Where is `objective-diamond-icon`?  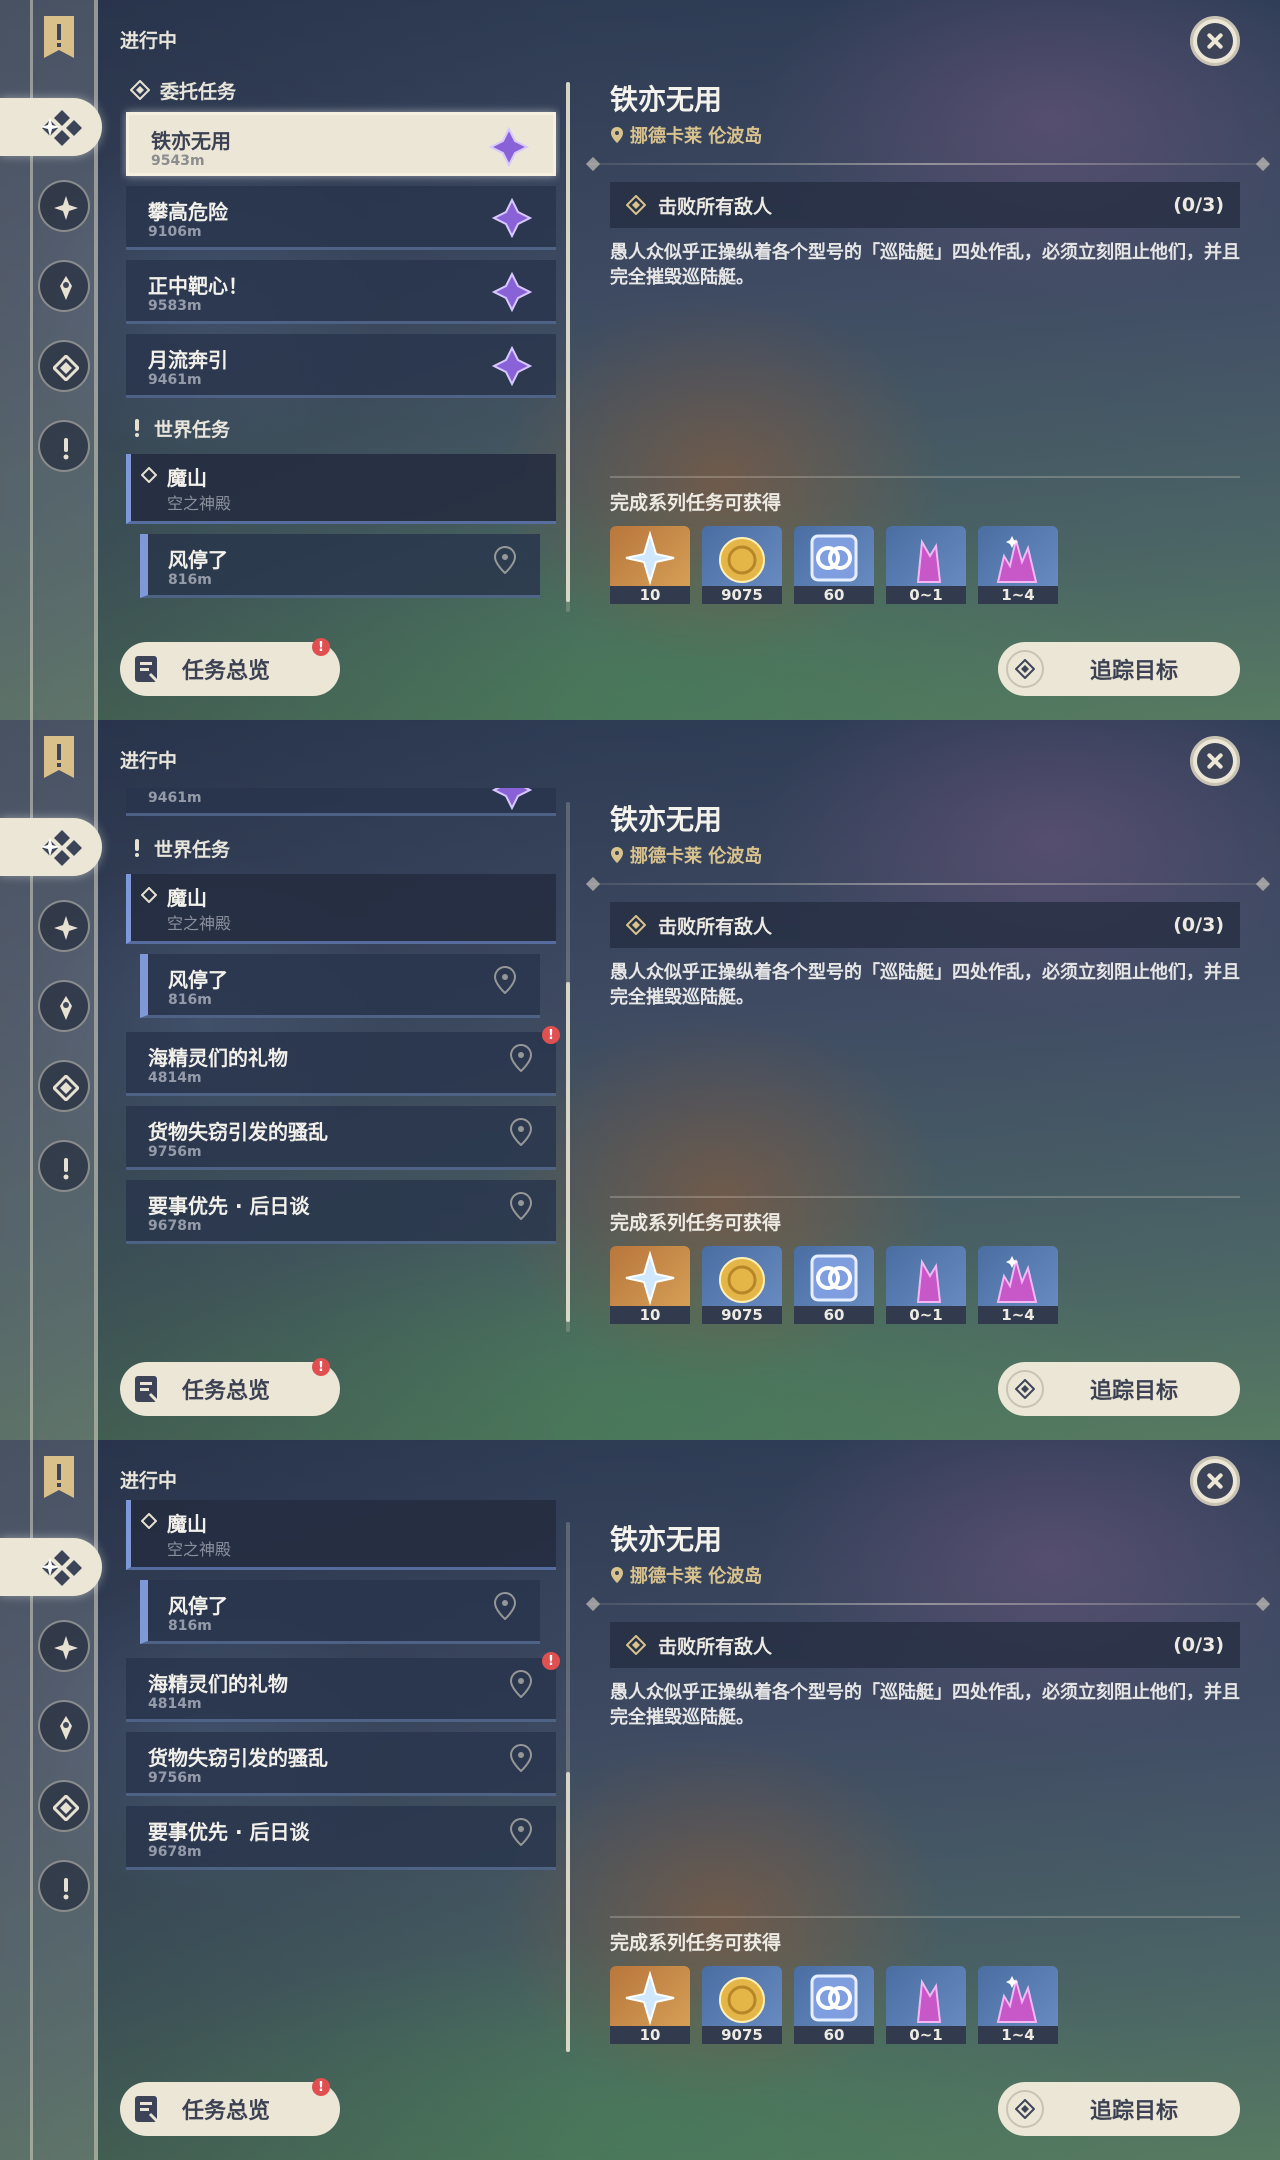
objective-diamond-icon is located at coordinates (636, 1645).